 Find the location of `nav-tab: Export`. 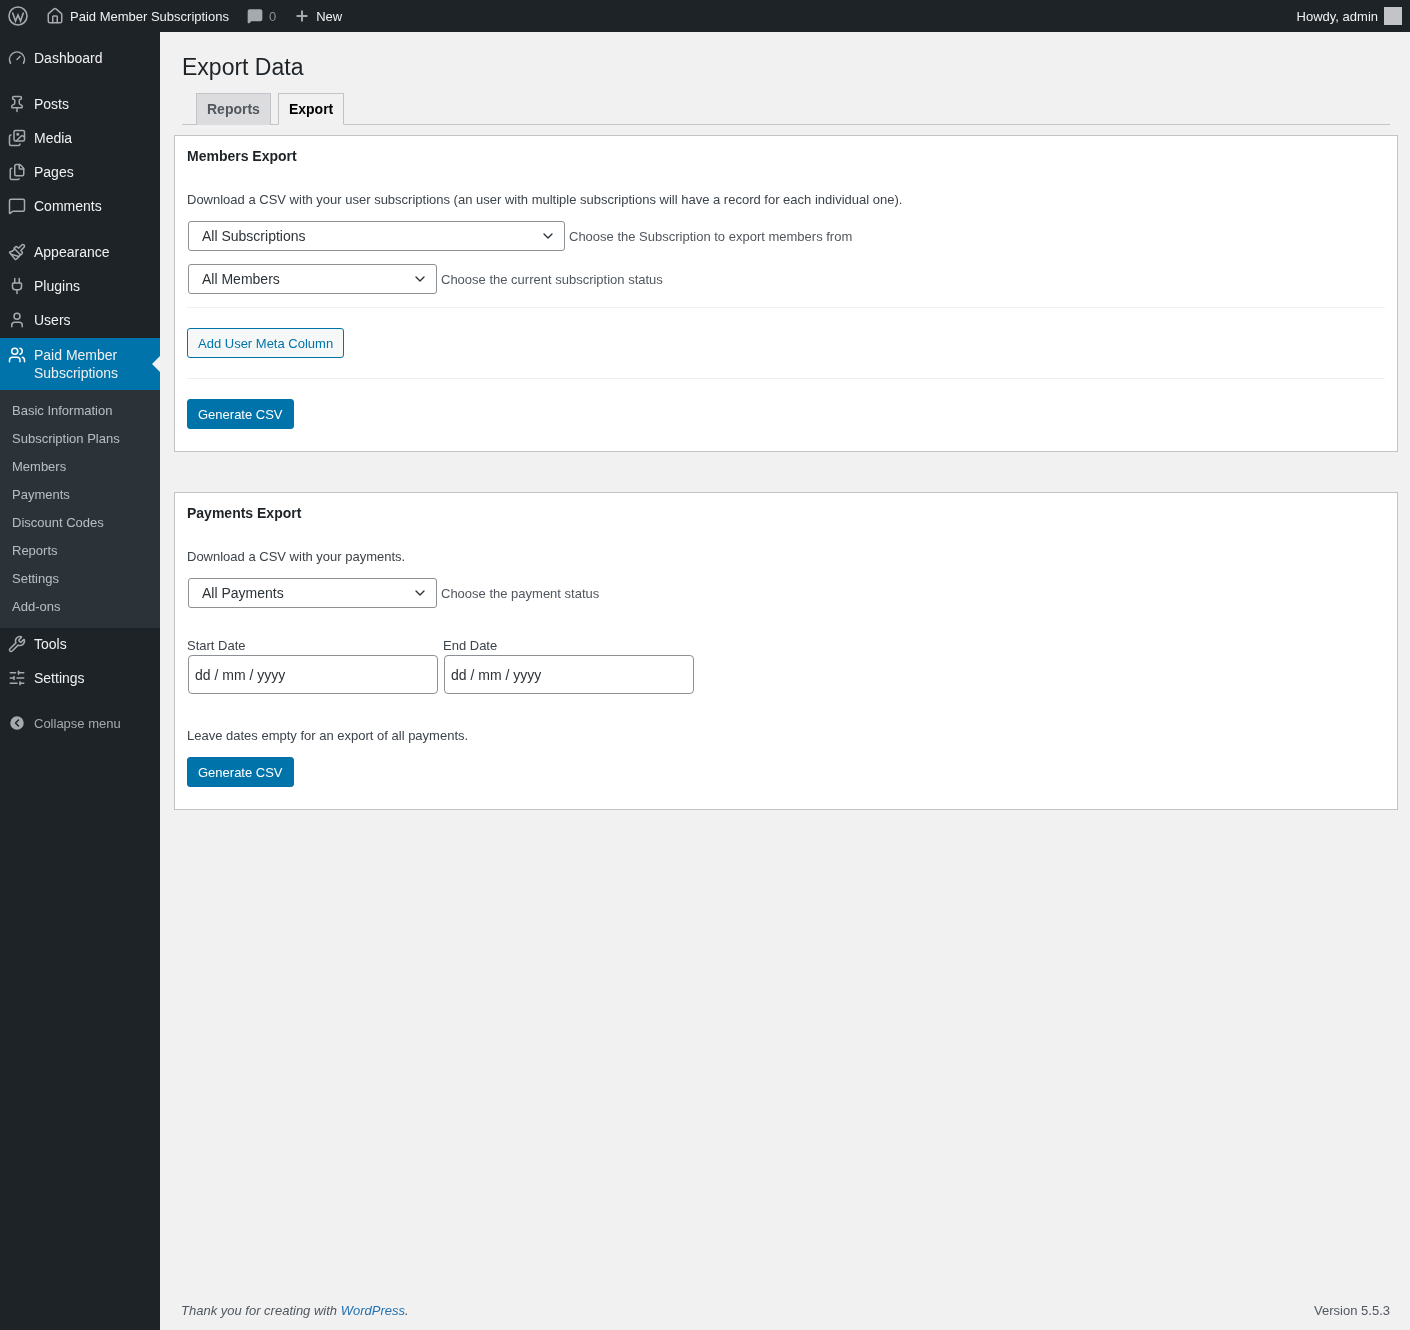

nav-tab: Export is located at coordinates (311, 109).